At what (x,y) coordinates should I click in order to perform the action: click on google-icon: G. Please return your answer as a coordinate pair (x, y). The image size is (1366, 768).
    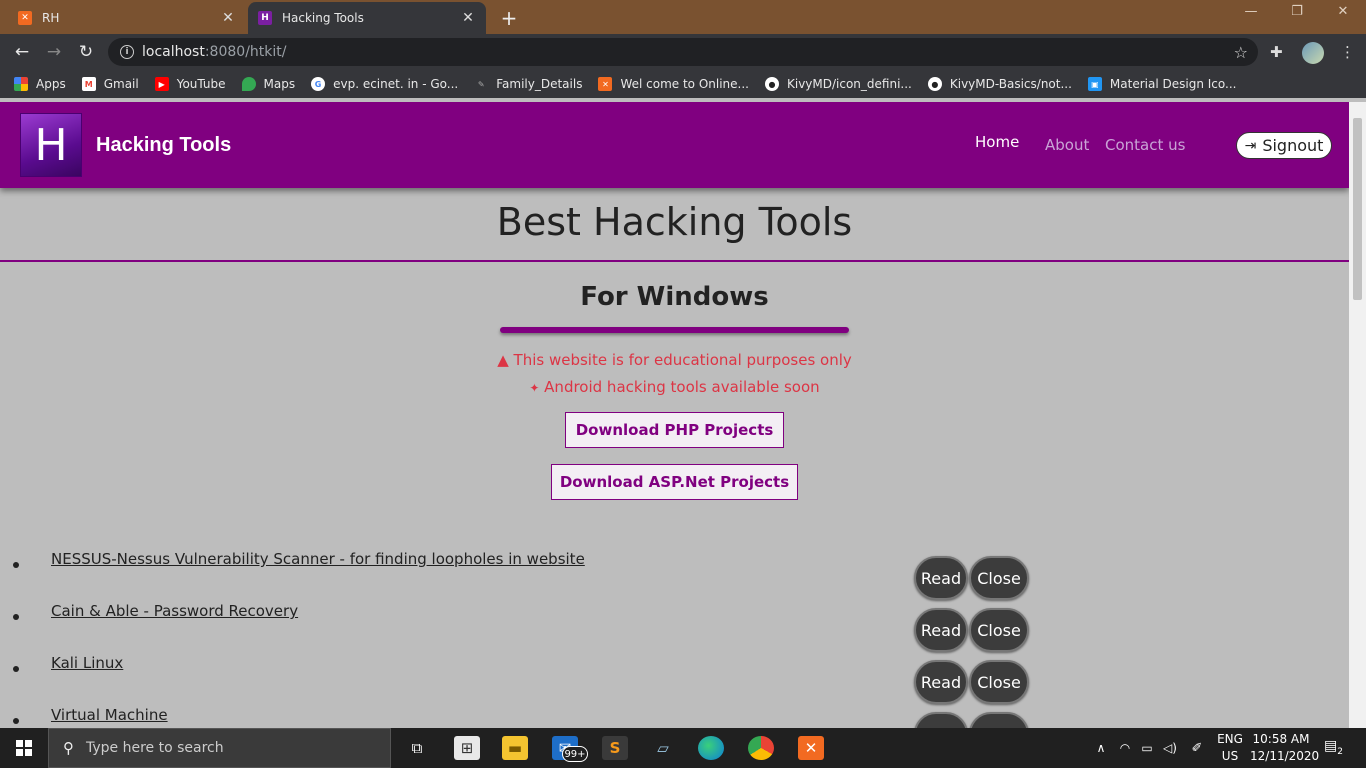
    Looking at the image, I should click on (318, 84).